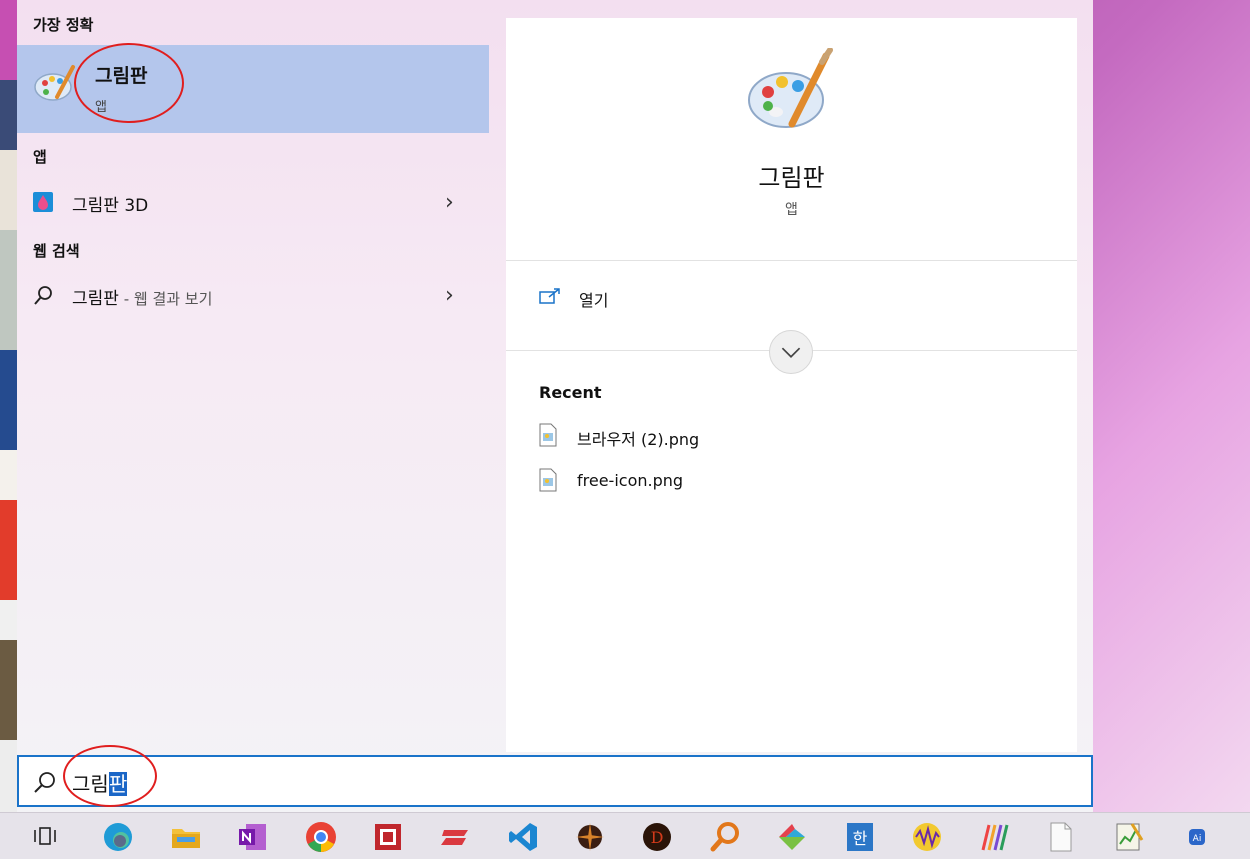  Describe the element at coordinates (186, 837) in the screenshot. I see `file-explorer-icon` at that location.